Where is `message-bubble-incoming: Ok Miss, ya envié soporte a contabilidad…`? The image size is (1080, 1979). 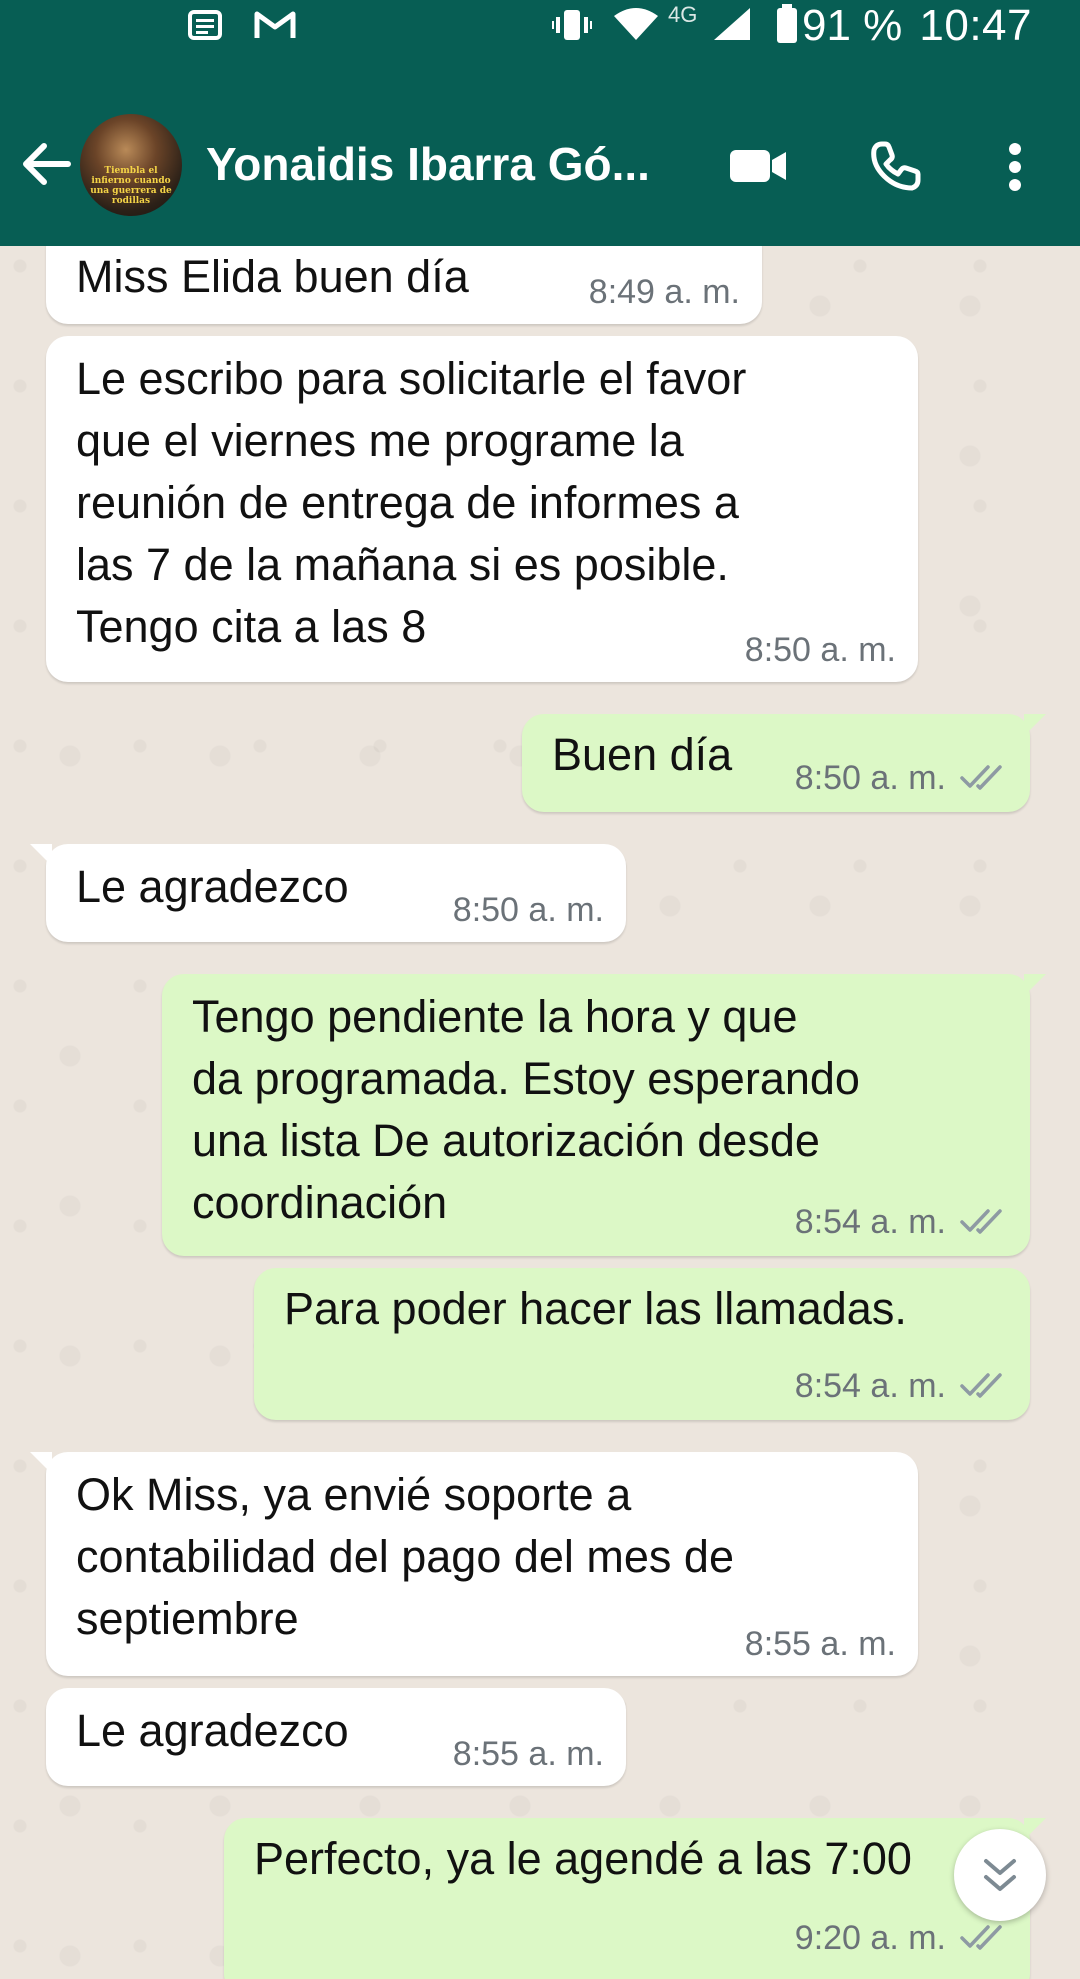 message-bubble-incoming: Ok Miss, ya envié soporte a contabilidad… is located at coordinates (474, 1564).